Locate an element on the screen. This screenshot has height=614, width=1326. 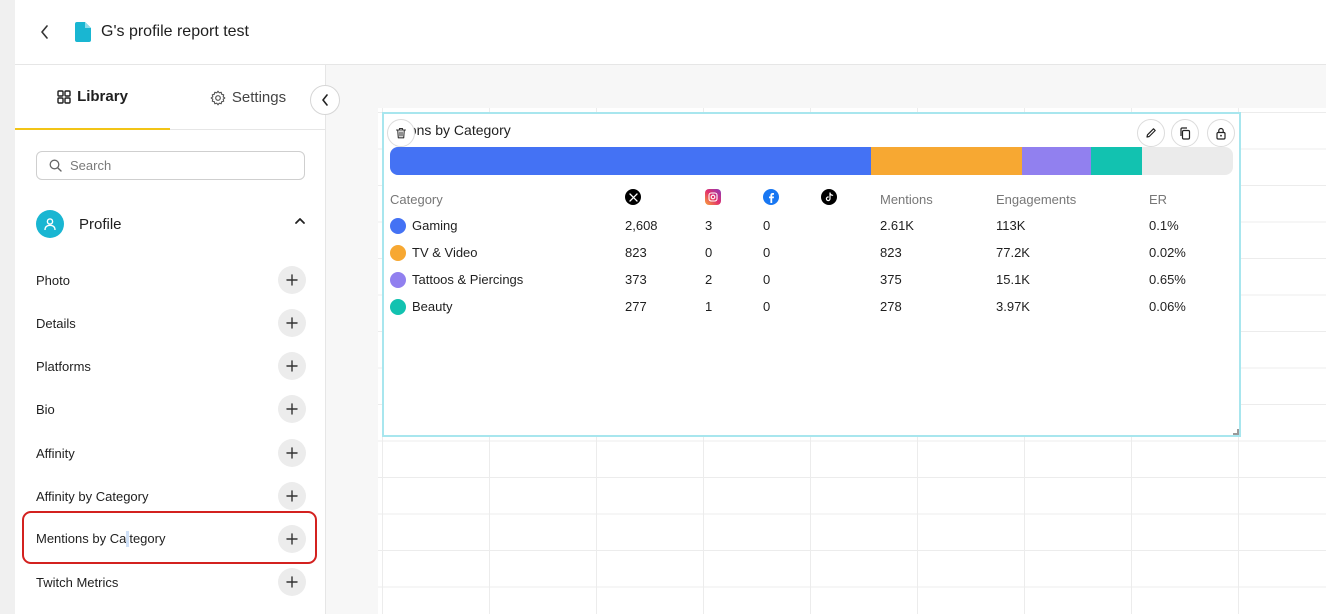
pencil-icon is located at coordinates (1151, 133).